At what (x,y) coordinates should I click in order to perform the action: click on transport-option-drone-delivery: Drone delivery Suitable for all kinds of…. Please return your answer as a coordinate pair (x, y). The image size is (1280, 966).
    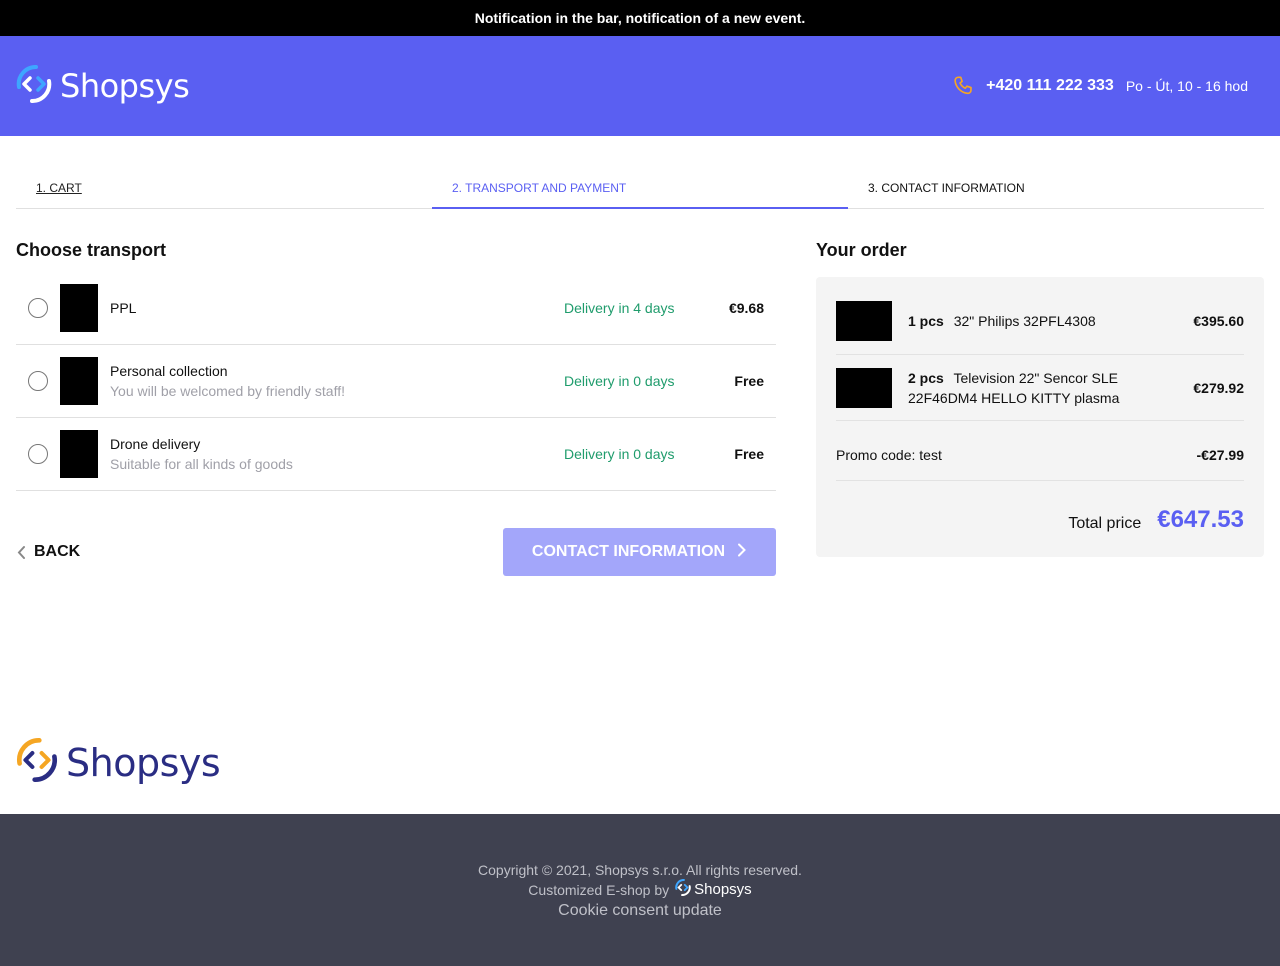
    Looking at the image, I should click on (396, 454).